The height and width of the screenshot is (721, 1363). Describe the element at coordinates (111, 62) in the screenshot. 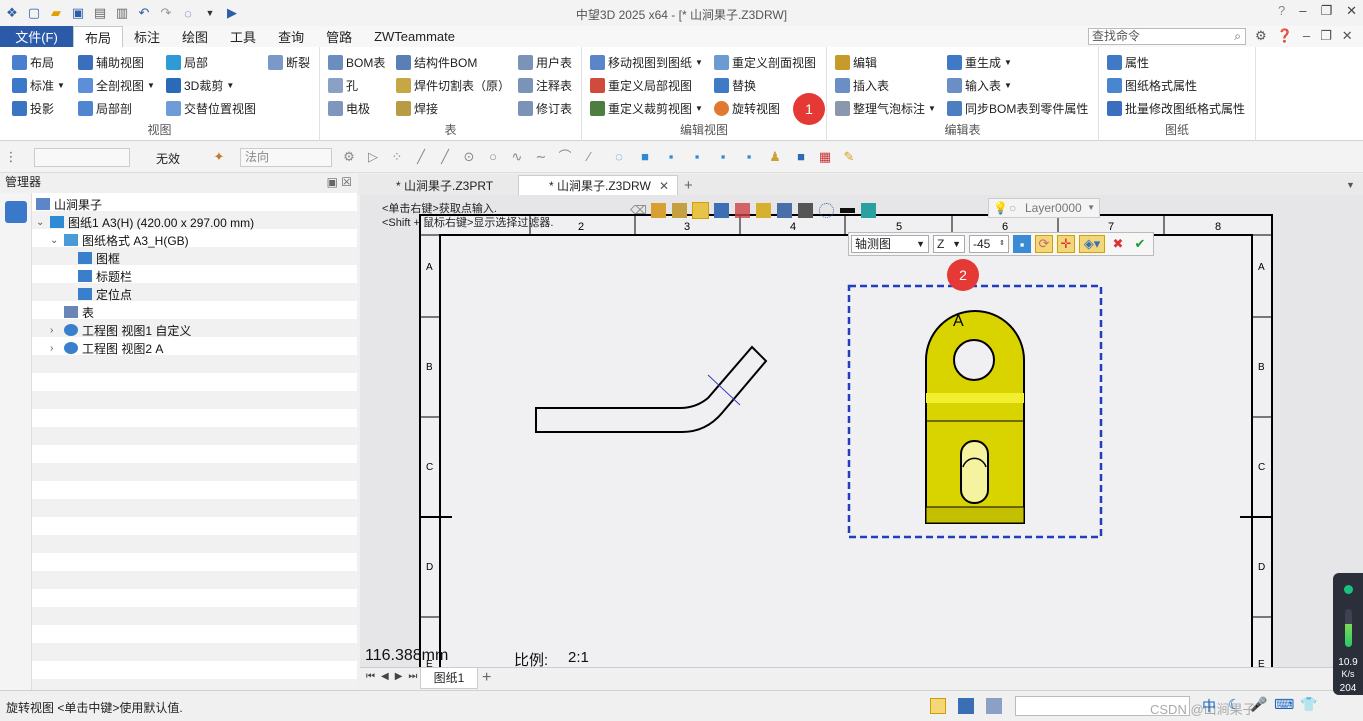

I see `aux-view-button: 辅助视图` at that location.